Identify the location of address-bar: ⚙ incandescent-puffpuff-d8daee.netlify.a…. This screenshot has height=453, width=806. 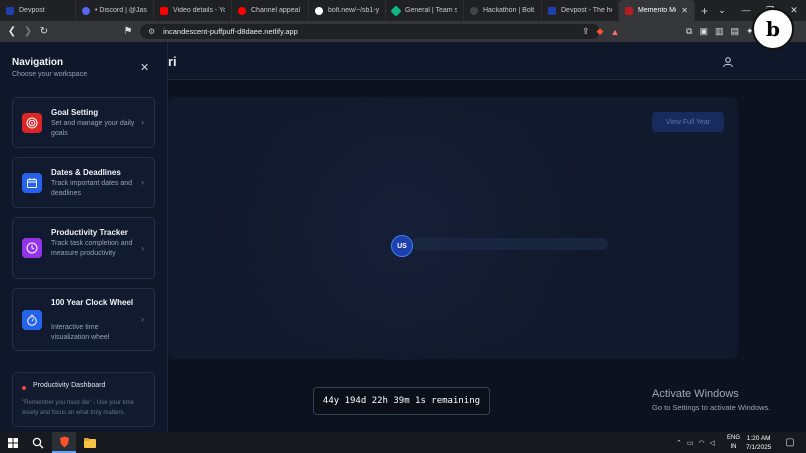
(370, 31).